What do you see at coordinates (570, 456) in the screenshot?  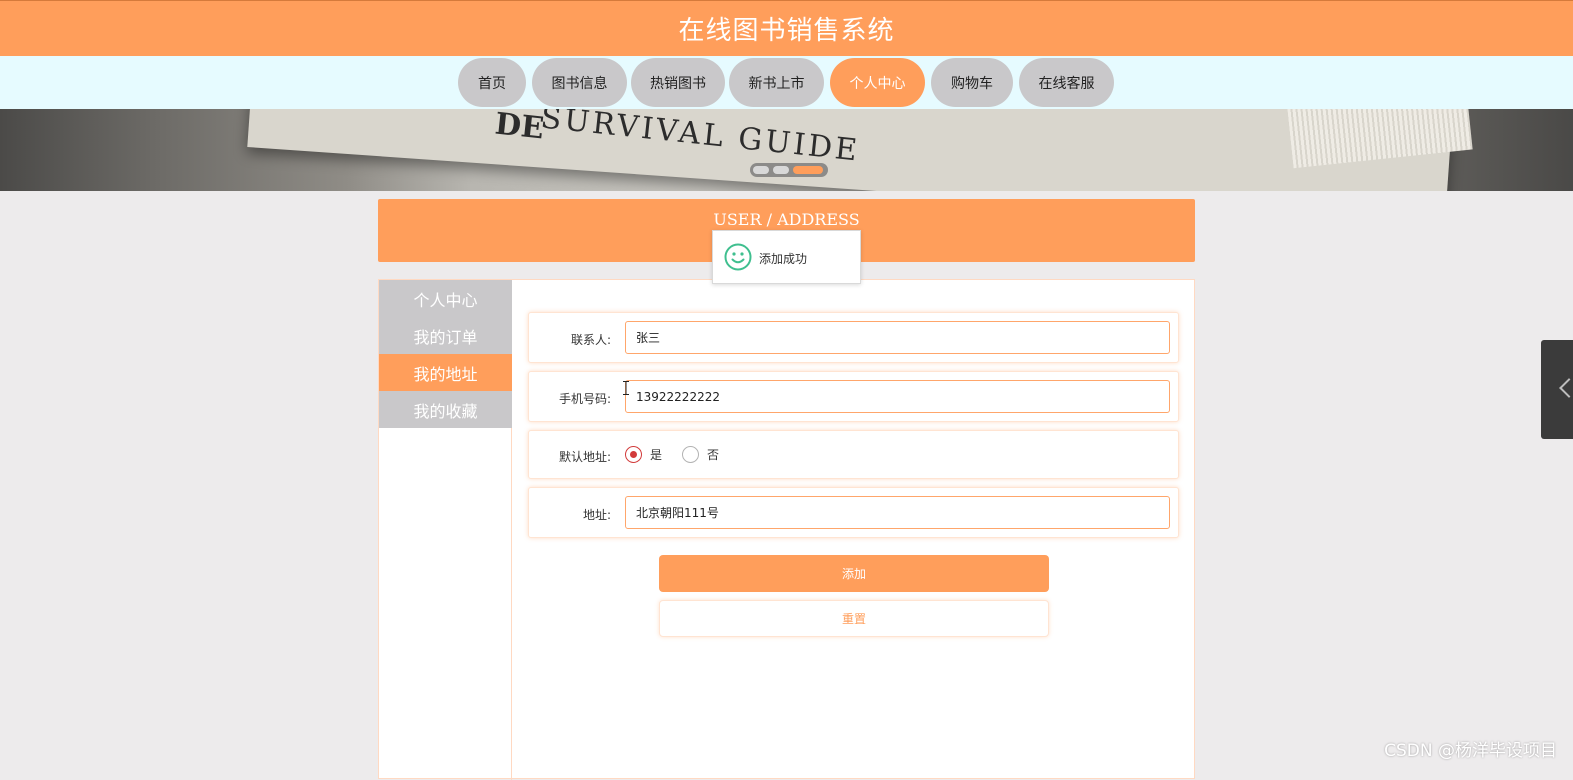 I see `default-address-label: 默认地址:` at bounding box center [570, 456].